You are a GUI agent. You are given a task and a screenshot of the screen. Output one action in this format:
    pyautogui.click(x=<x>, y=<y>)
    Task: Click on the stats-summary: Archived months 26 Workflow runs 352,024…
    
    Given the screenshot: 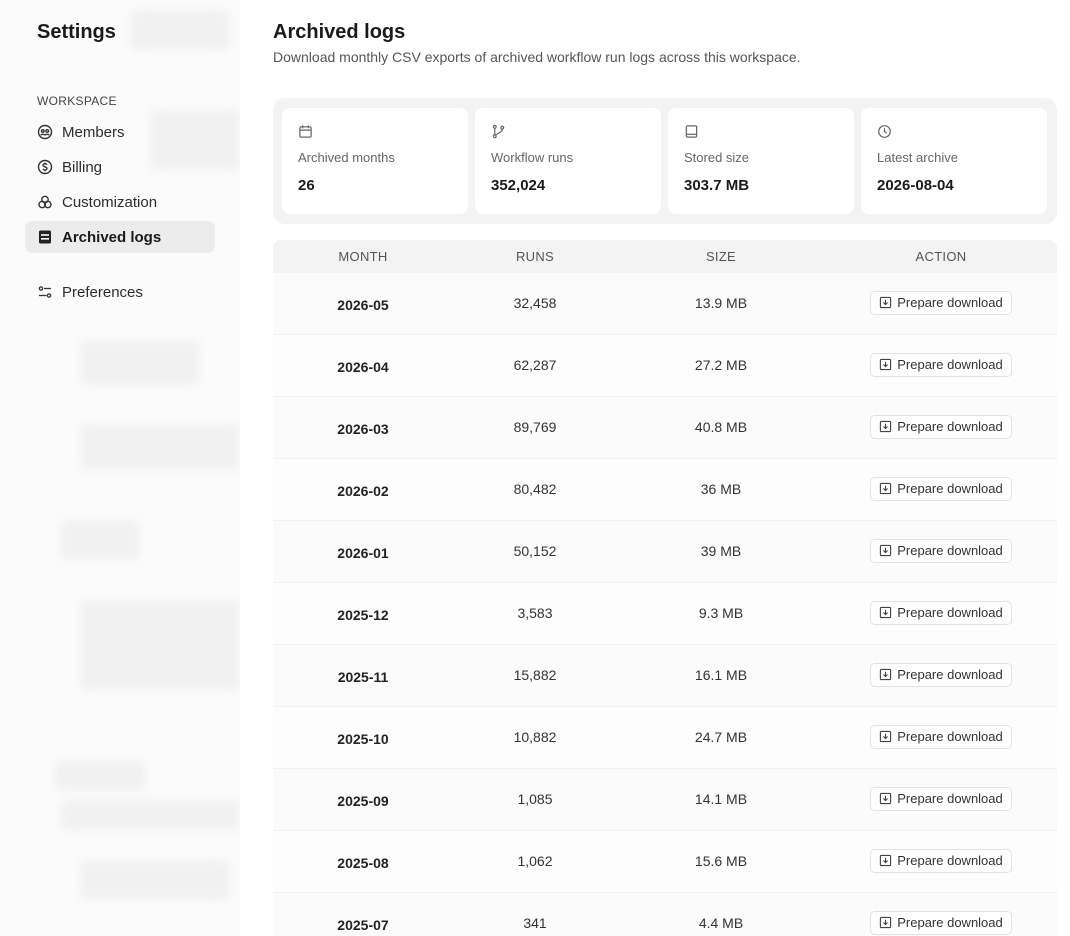 What is the action you would take?
    pyautogui.click(x=665, y=161)
    